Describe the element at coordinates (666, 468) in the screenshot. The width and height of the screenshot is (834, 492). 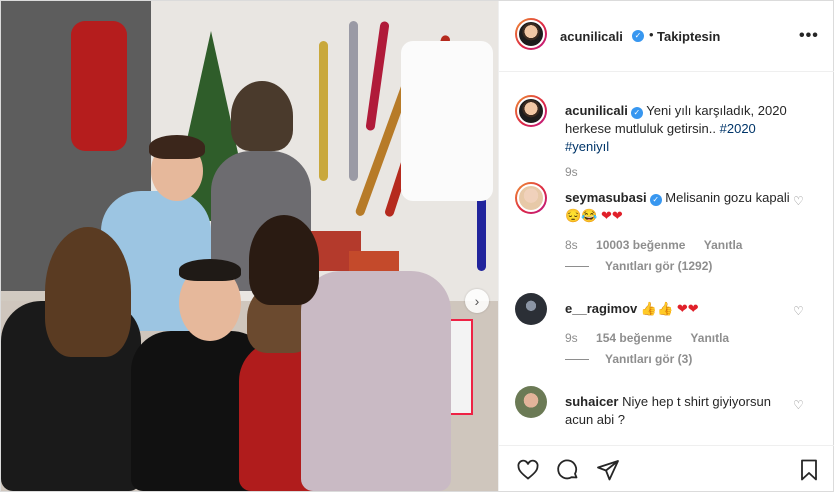
I see `action-bar` at that location.